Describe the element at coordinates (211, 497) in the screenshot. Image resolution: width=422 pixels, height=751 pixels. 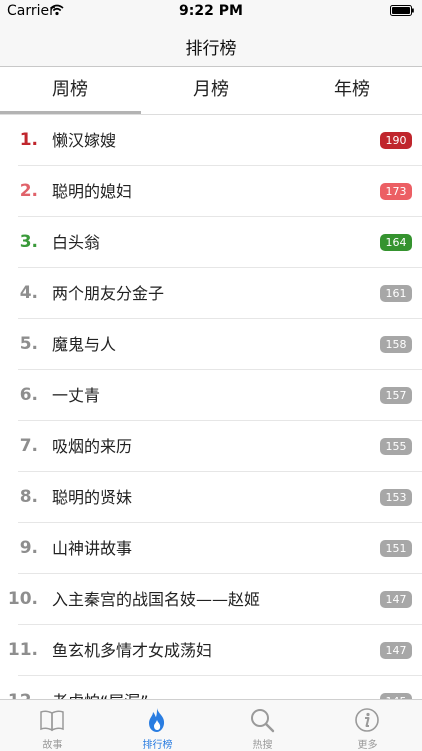
I see `list-item: 8. 聪明的贤妹 153` at that location.